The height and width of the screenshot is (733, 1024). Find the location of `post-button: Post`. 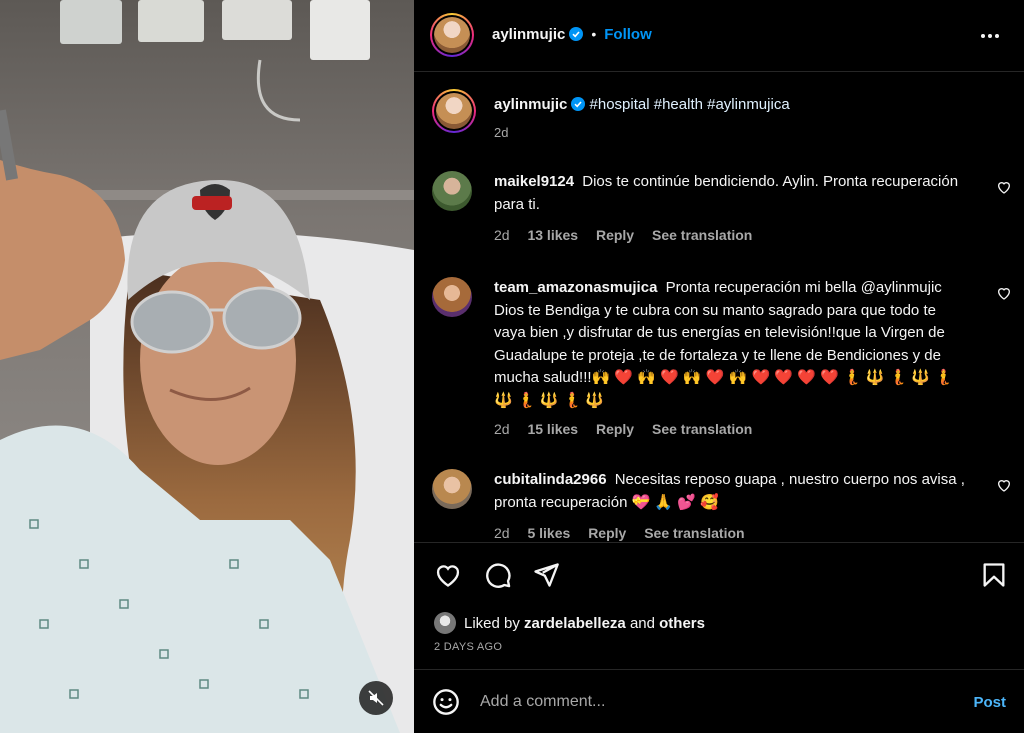

post-button: Post is located at coordinates (989, 702).